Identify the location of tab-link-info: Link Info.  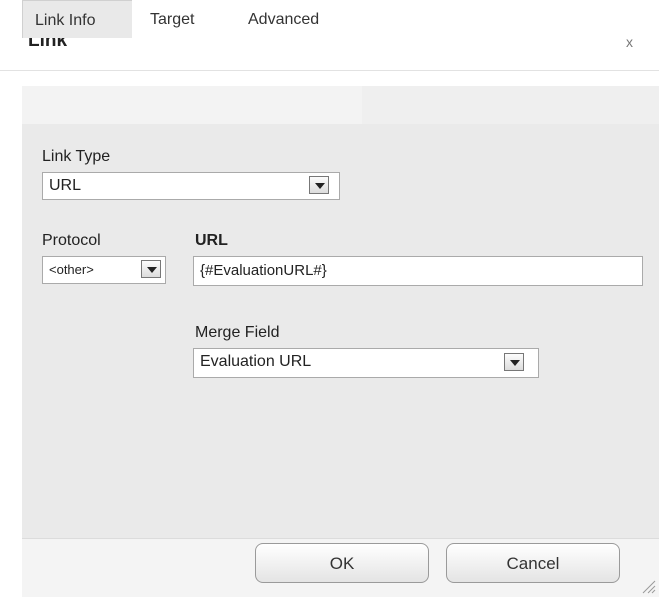
(77, 19).